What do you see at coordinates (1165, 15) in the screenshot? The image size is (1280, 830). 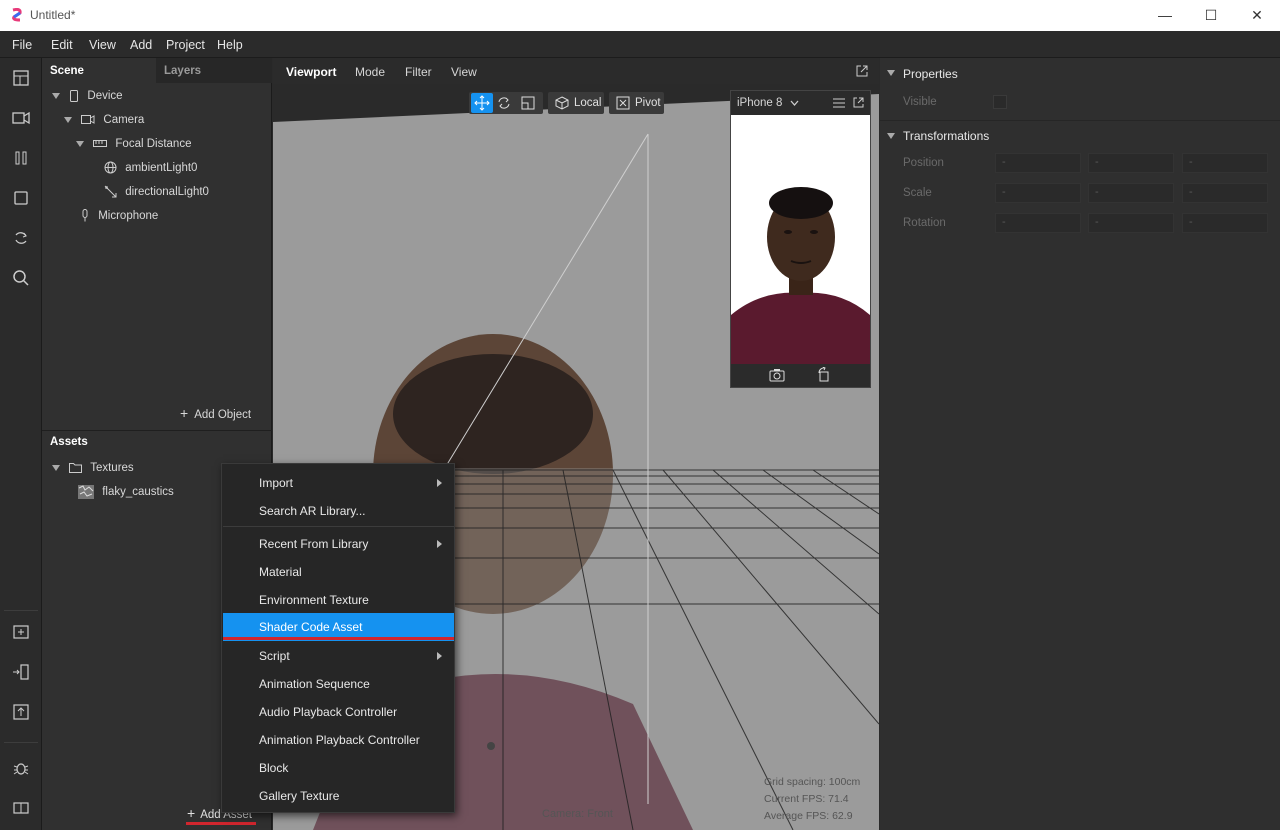 I see `minimize-button: —` at bounding box center [1165, 15].